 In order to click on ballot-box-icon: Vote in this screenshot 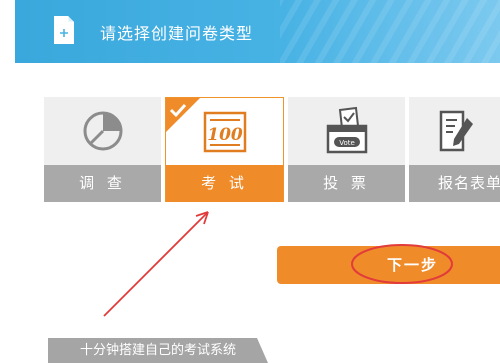, I will do `click(346, 130)`.